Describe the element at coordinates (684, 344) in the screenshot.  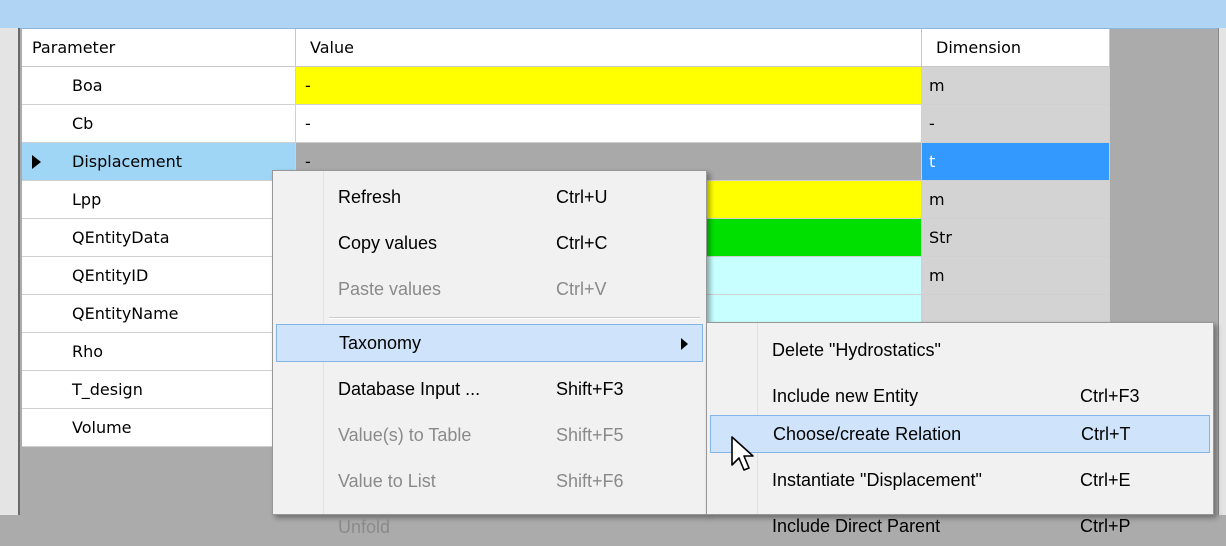
I see `submenu-arrow-icon` at that location.